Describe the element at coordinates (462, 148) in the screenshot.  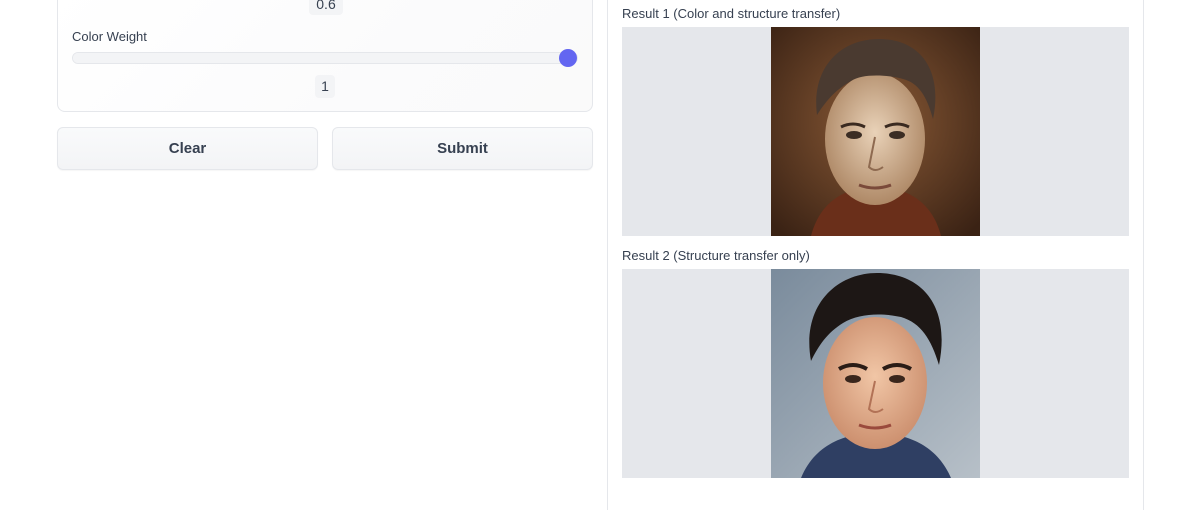
I see `submit-button: Submit` at that location.